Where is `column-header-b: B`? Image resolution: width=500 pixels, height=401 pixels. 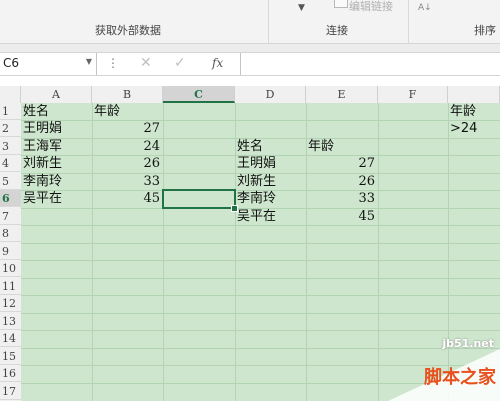 column-header-b: B is located at coordinates (127, 94).